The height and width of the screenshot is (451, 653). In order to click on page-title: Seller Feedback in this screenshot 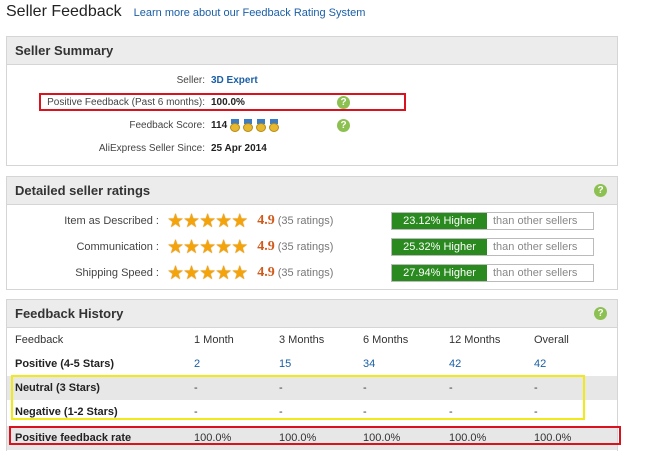, I will do `click(64, 11)`.